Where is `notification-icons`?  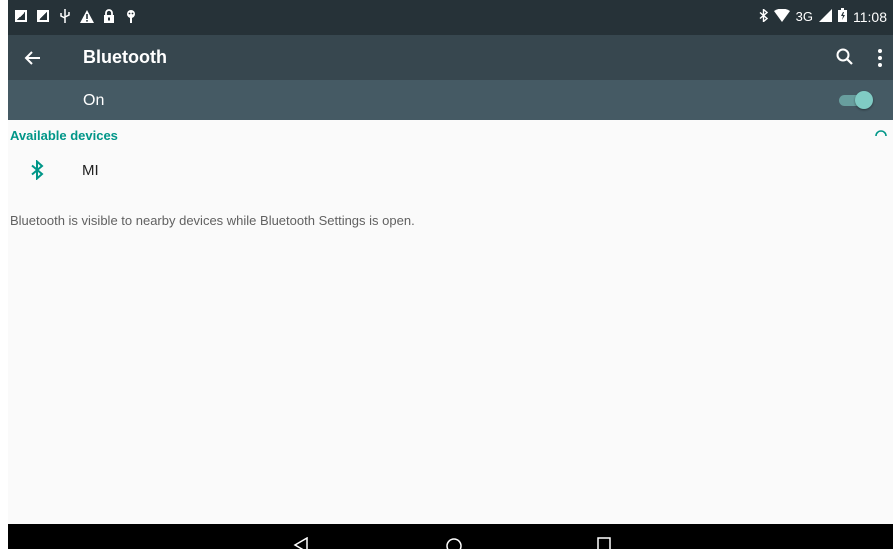 notification-icons is located at coordinates (76, 16).